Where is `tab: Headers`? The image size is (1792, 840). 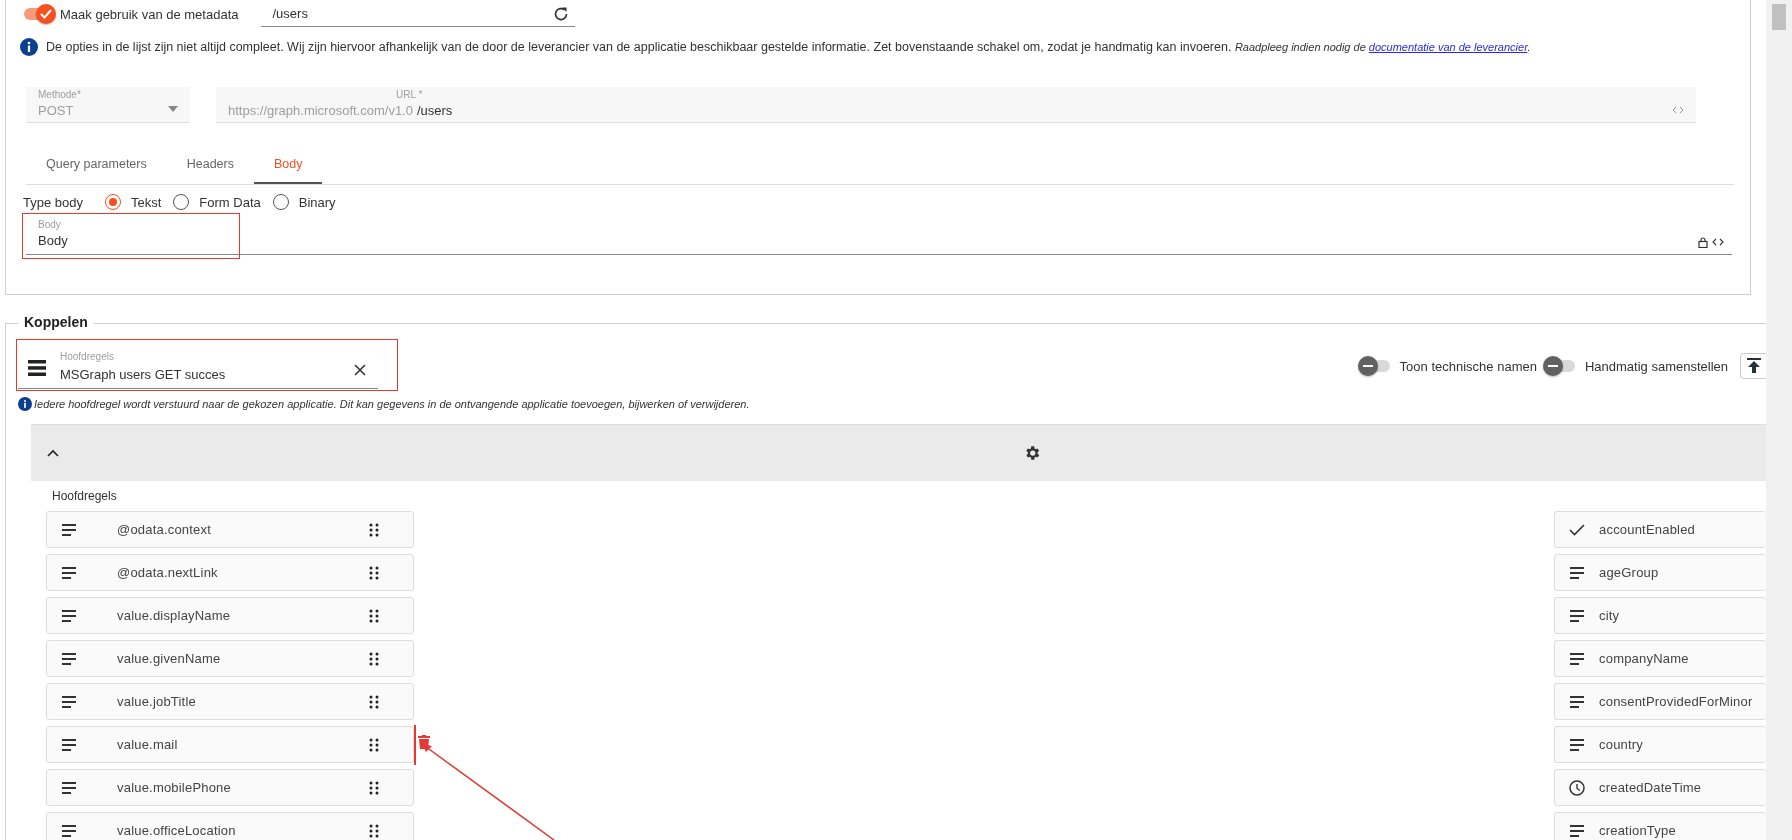
tab: Headers is located at coordinates (210, 165).